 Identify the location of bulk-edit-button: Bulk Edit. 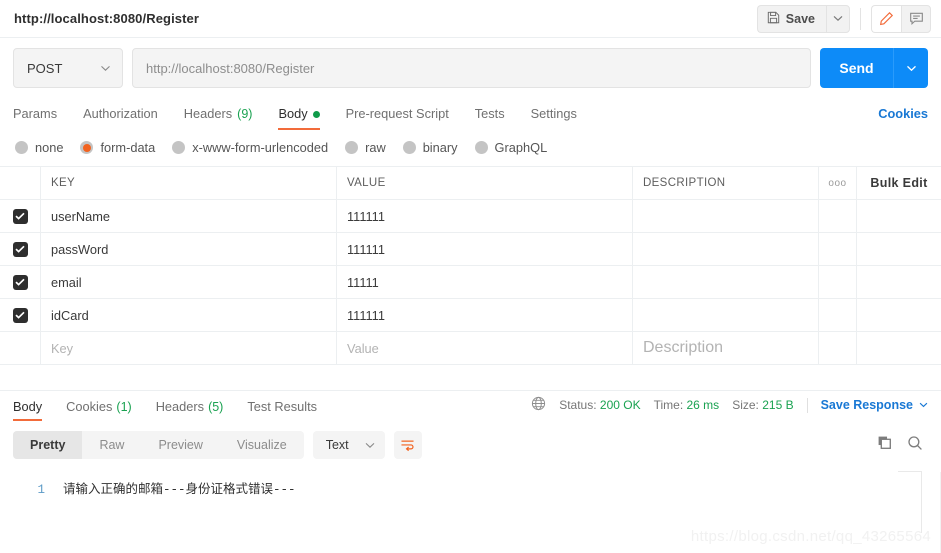
(899, 183).